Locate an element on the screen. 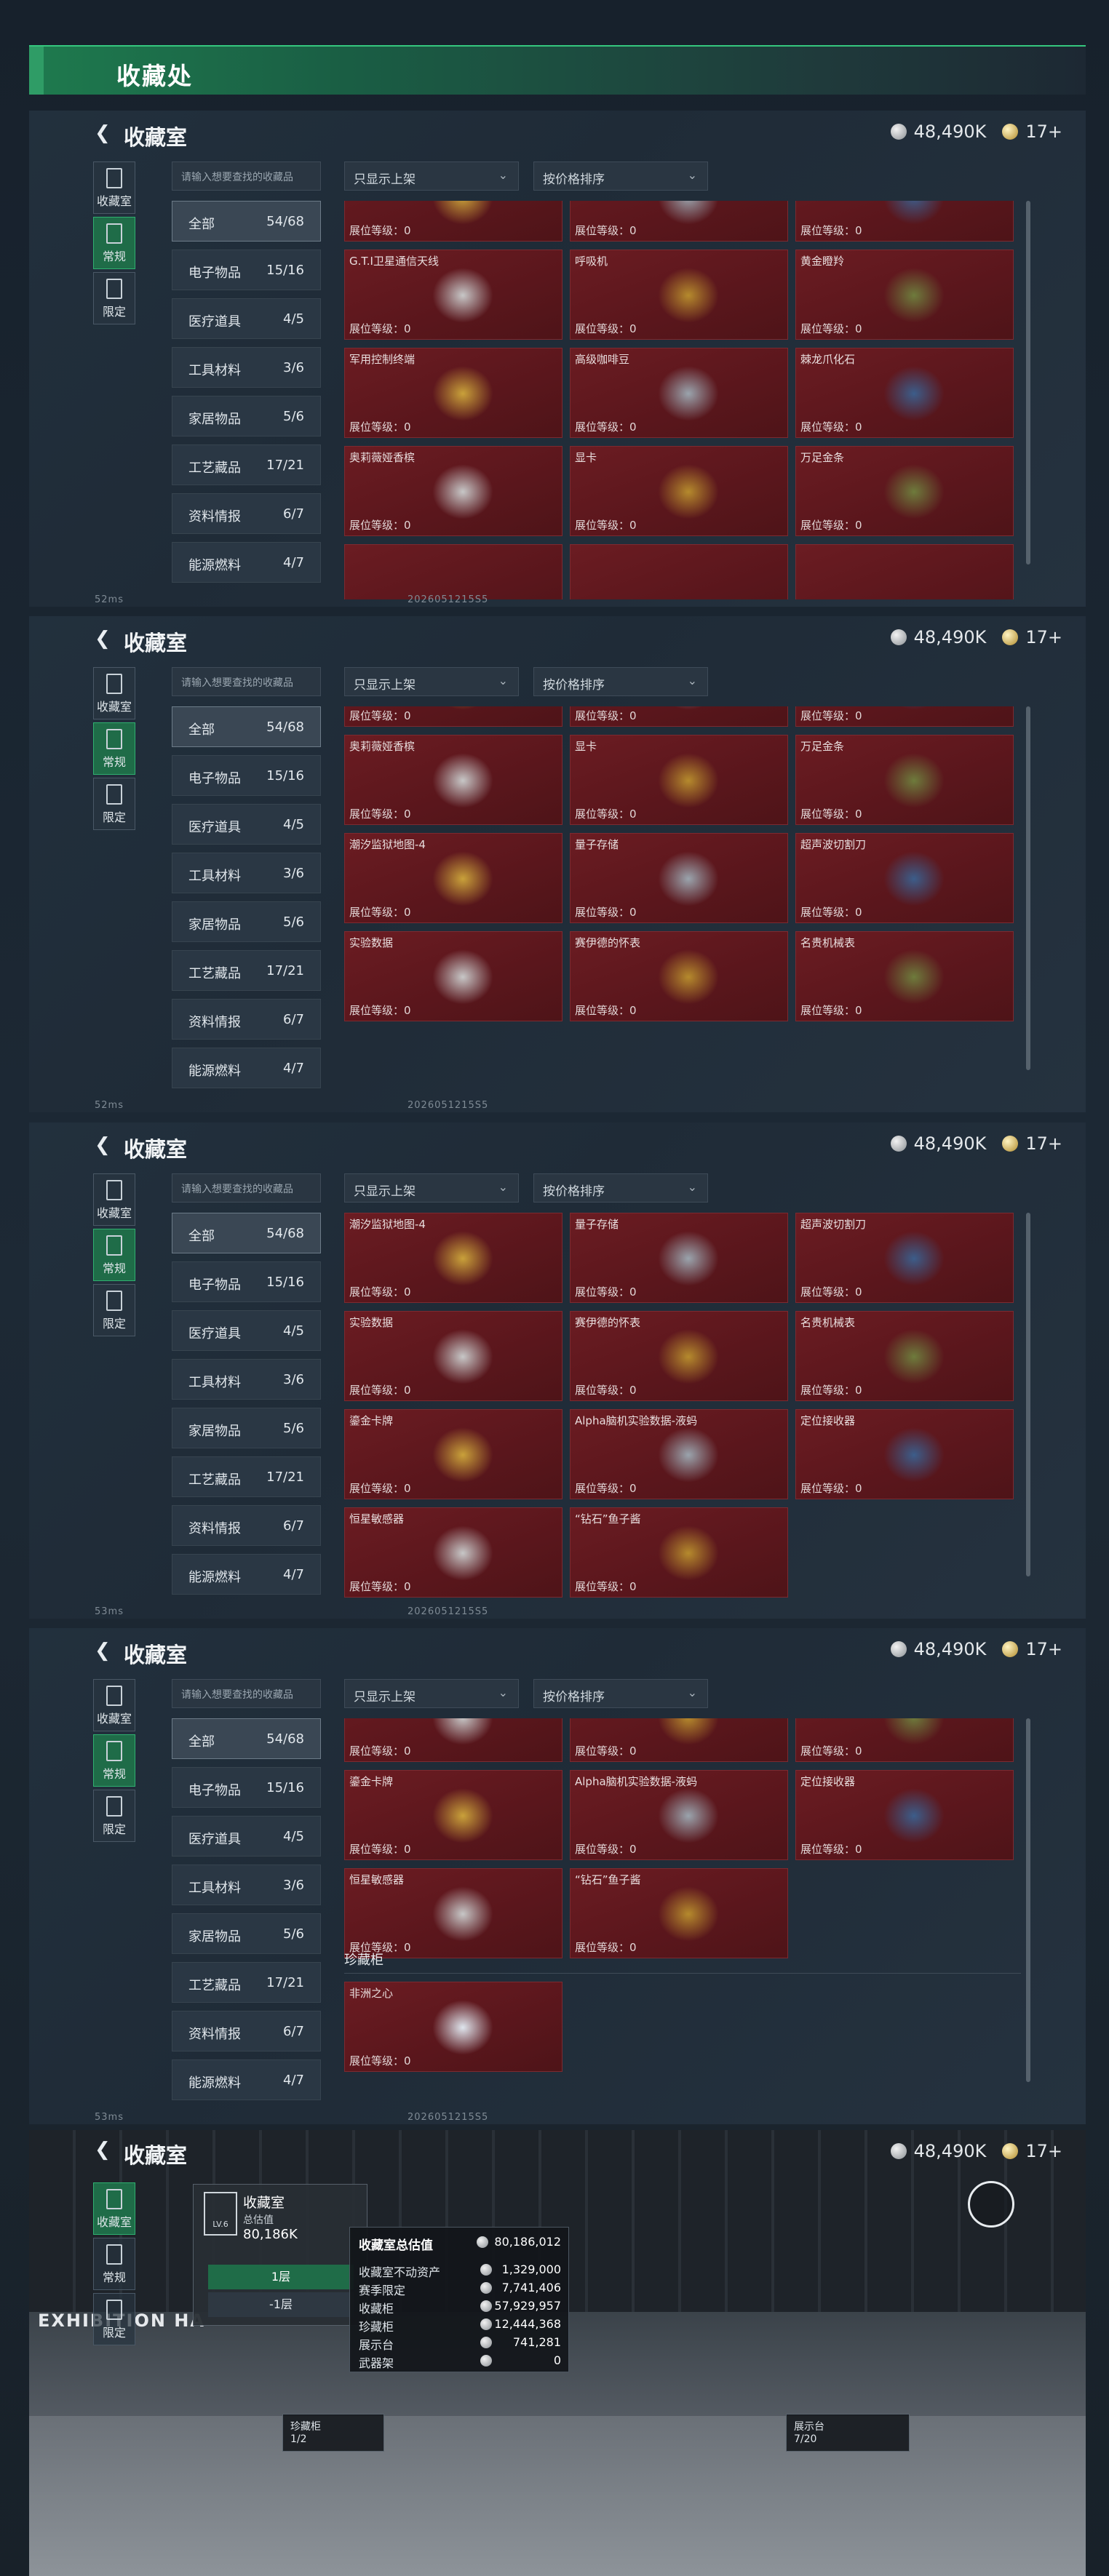 The height and width of the screenshot is (2576, 1109). item-card: G.T.I卫星通信天线 展位等级：0 is located at coordinates (453, 295).